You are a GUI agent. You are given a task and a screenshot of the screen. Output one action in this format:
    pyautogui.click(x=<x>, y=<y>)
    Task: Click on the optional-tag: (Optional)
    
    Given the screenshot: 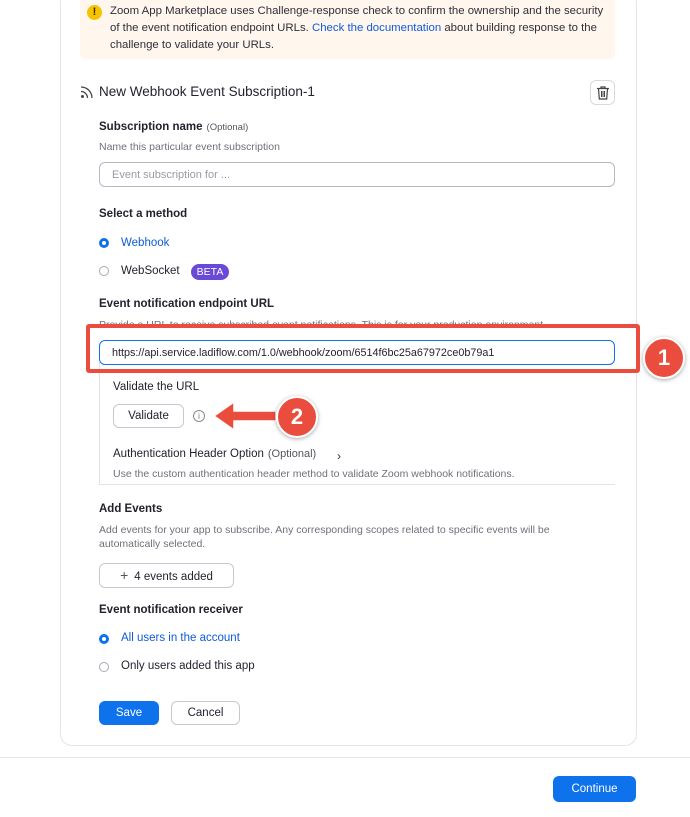 What is the action you would take?
    pyautogui.click(x=227, y=127)
    